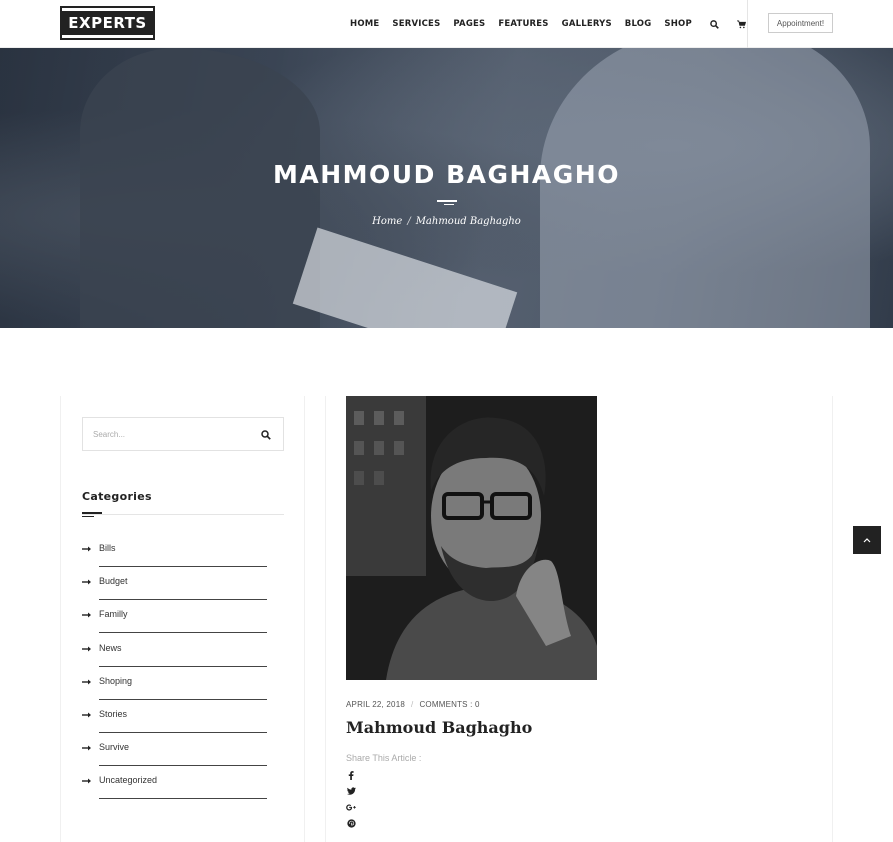 The image size is (893, 842). I want to click on logo-text: EXPERTS, so click(107, 23).